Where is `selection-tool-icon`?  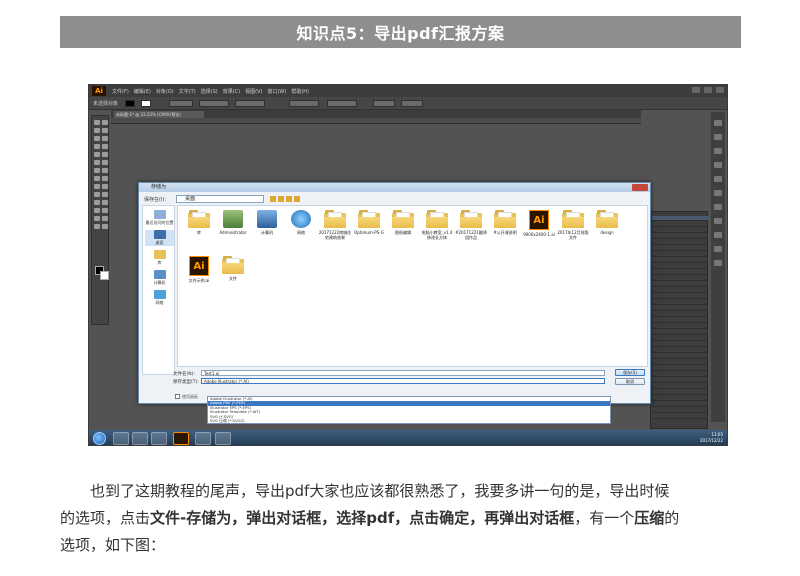
selection-tool-icon is located at coordinates (97, 122).